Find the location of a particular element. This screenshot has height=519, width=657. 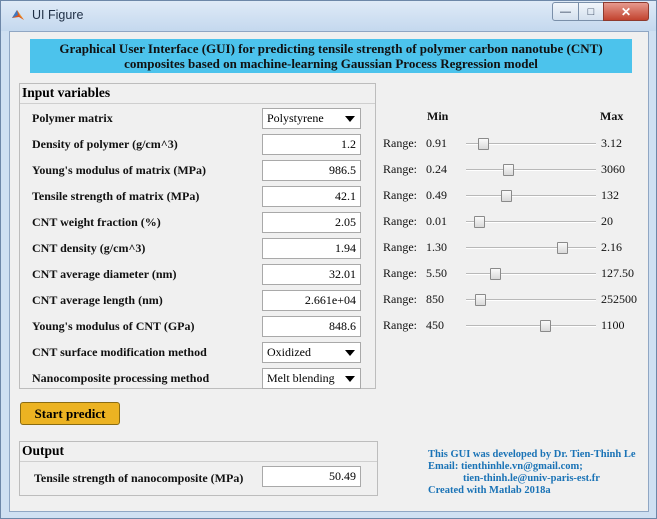

output-label: Tensile strength of nanocomposite (MPa) is located at coordinates (139, 478).